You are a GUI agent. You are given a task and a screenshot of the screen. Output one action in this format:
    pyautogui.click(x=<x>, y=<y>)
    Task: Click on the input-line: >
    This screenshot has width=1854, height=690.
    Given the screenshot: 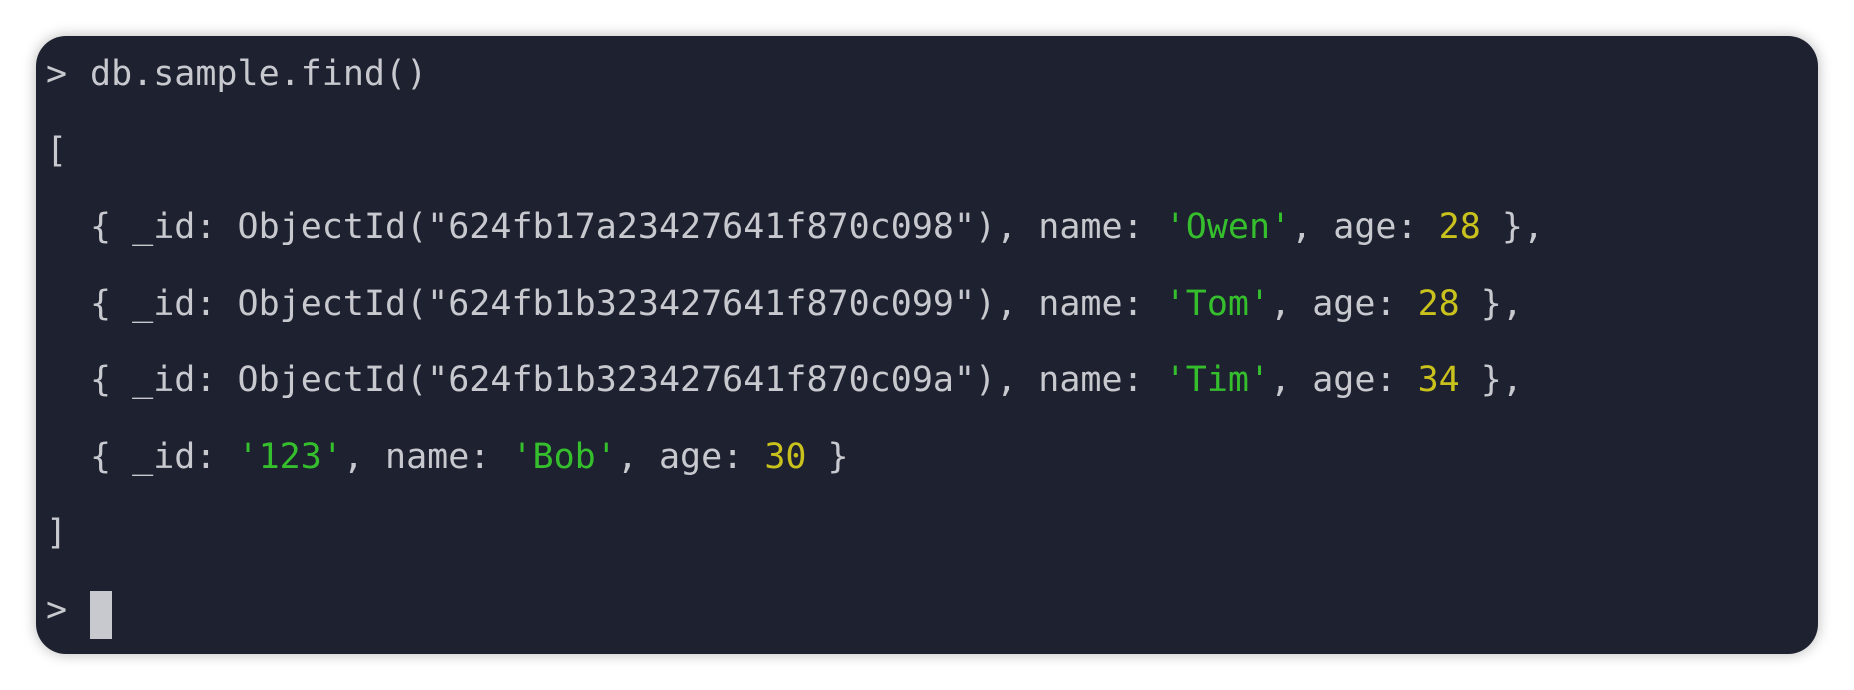 What is the action you would take?
    pyautogui.click(x=927, y=618)
    